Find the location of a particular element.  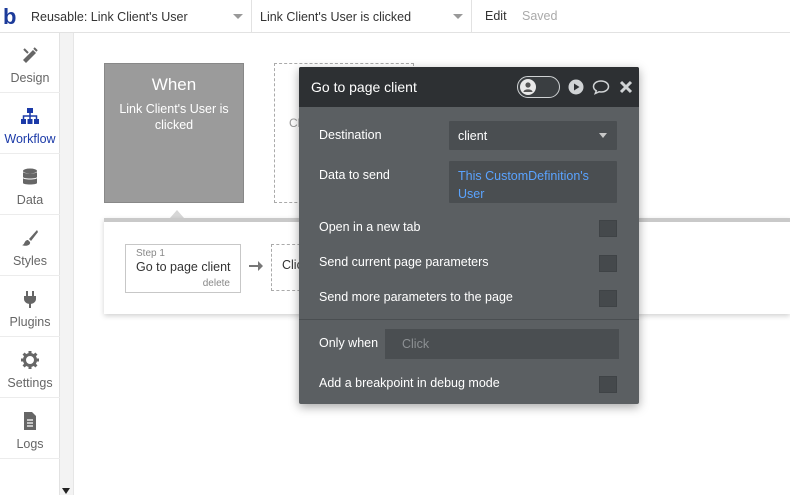

toggle-knob is located at coordinates (528, 87).